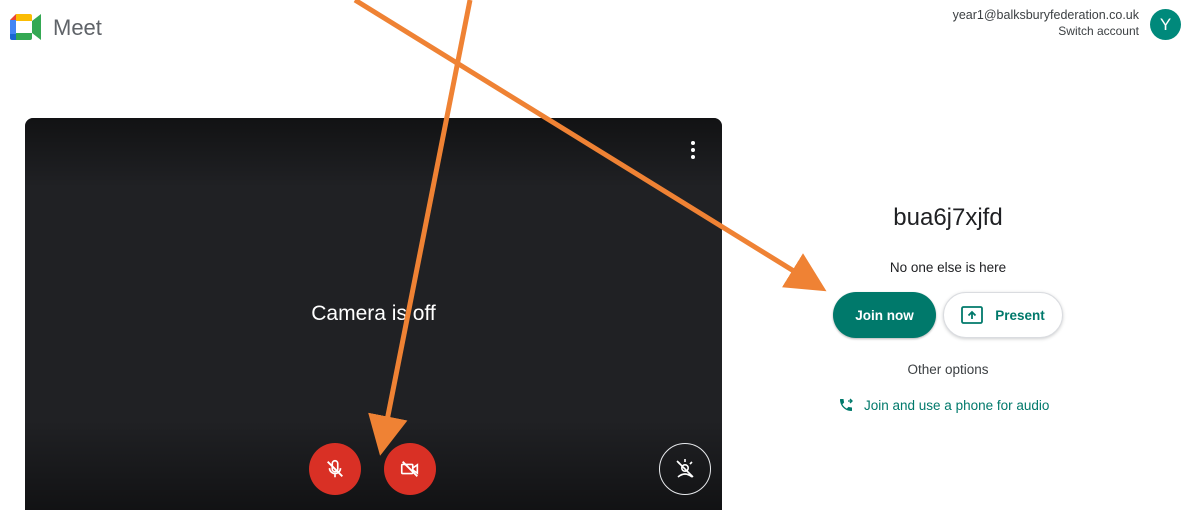 This screenshot has height=510, width=1181. I want to click on switch-account-link: Switch account, so click(1098, 31).